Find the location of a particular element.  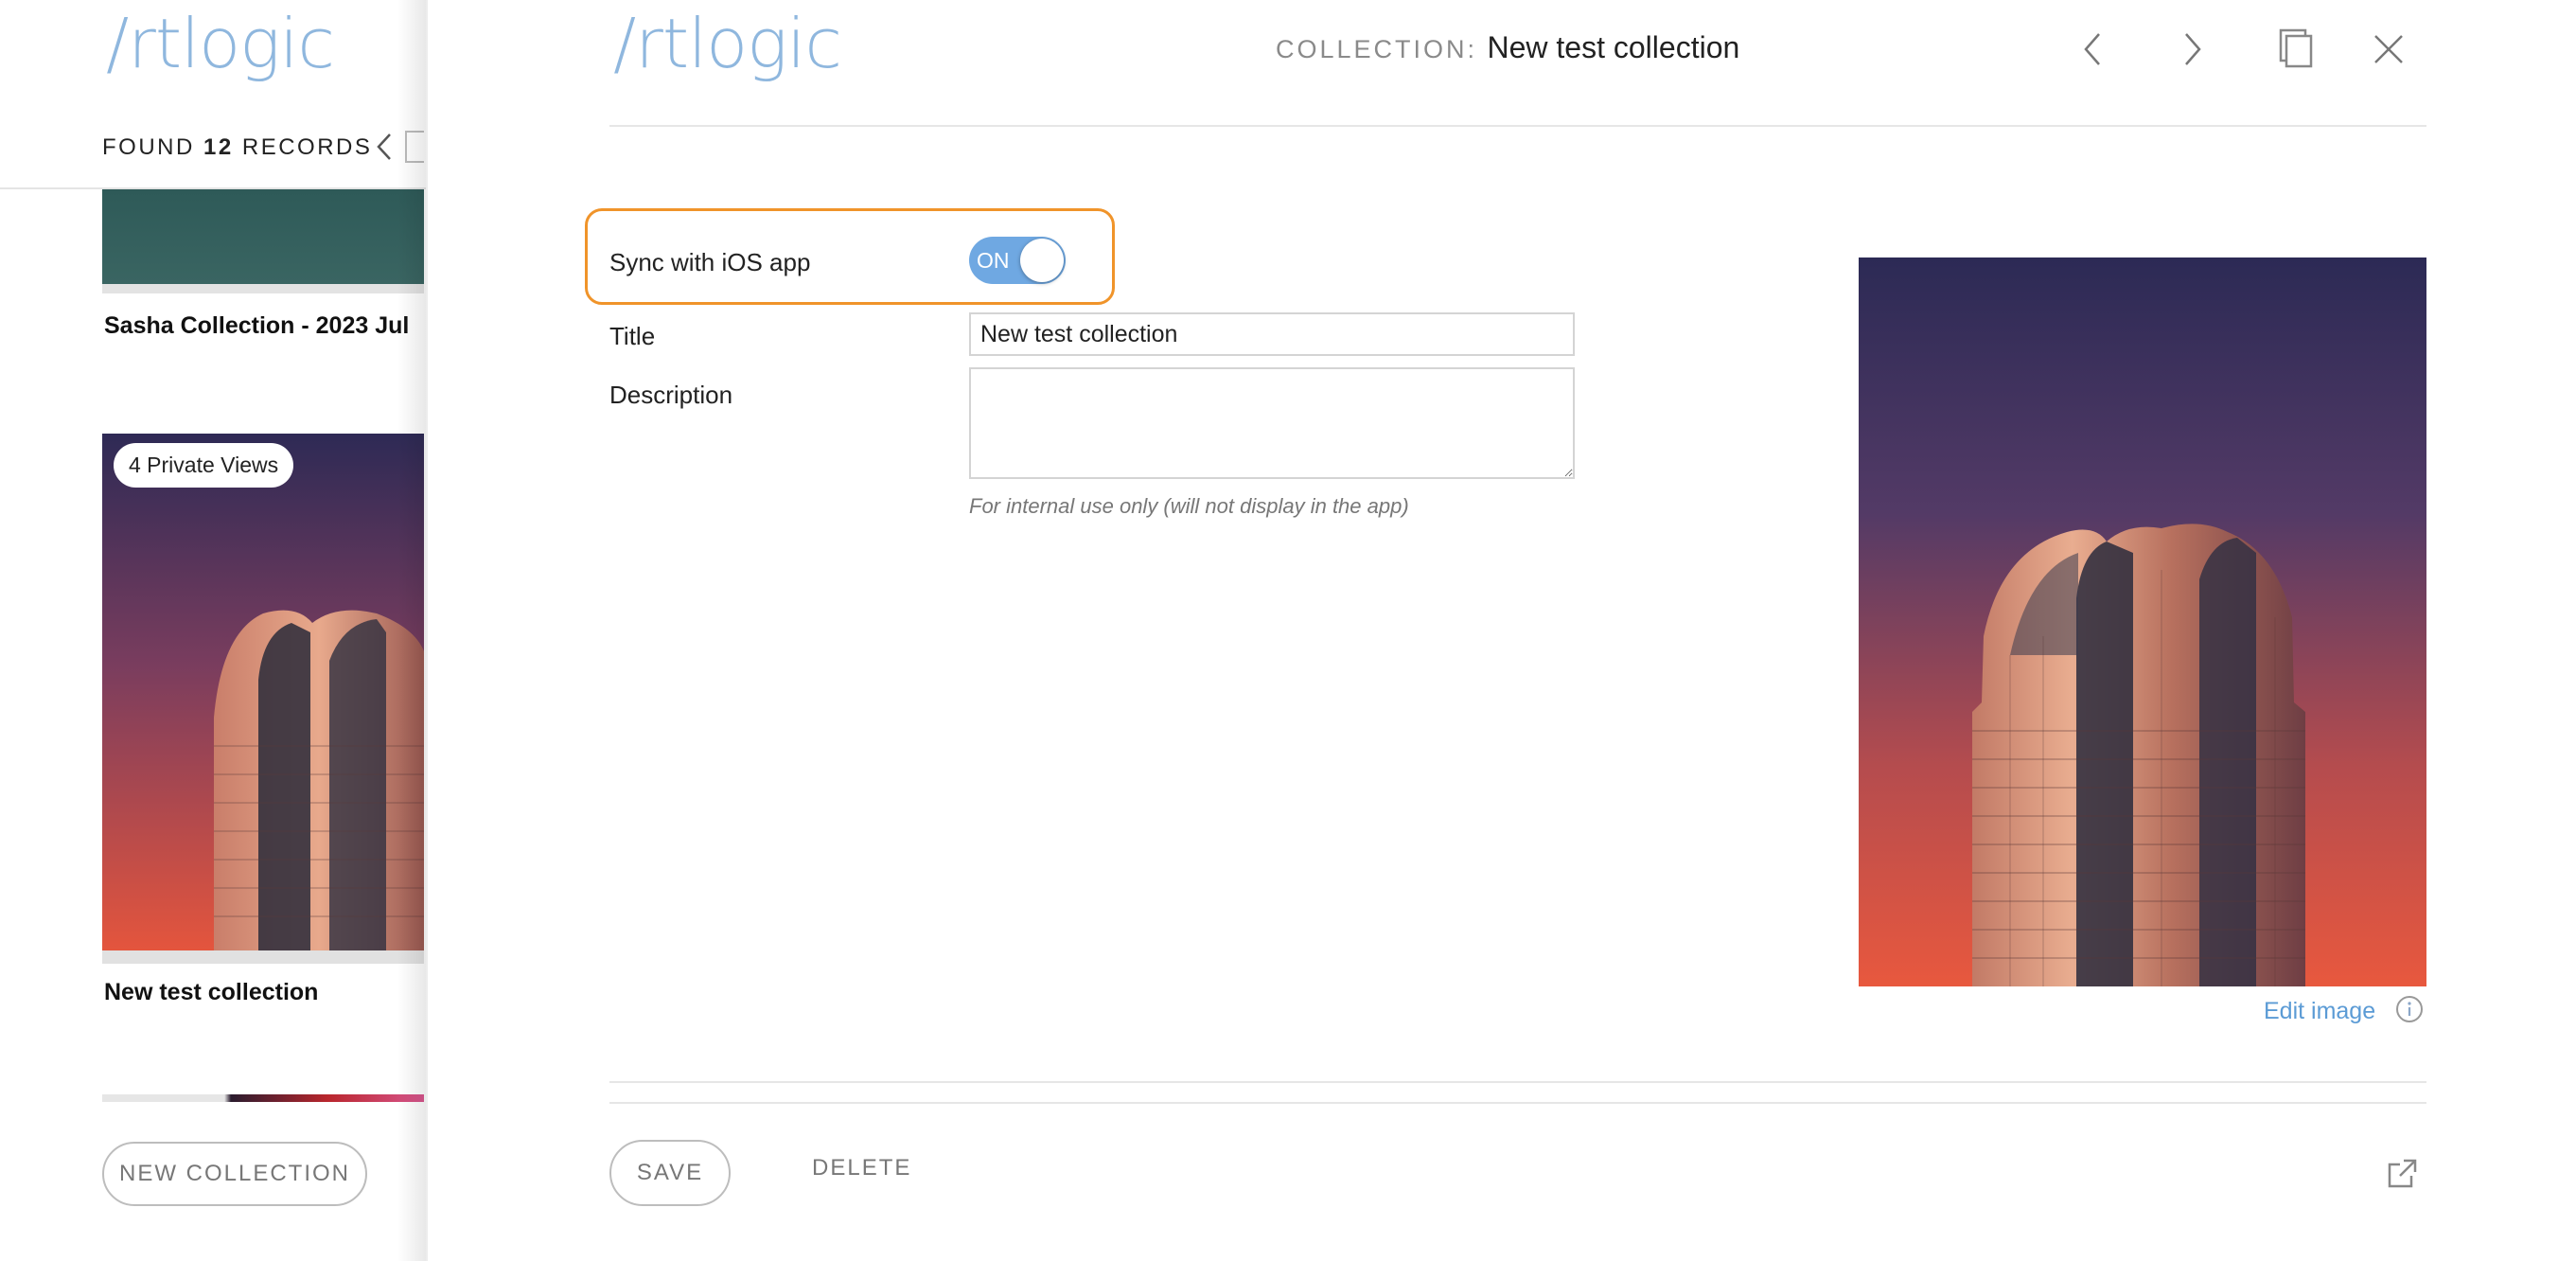

save-button: SAVE is located at coordinates (670, 1173).